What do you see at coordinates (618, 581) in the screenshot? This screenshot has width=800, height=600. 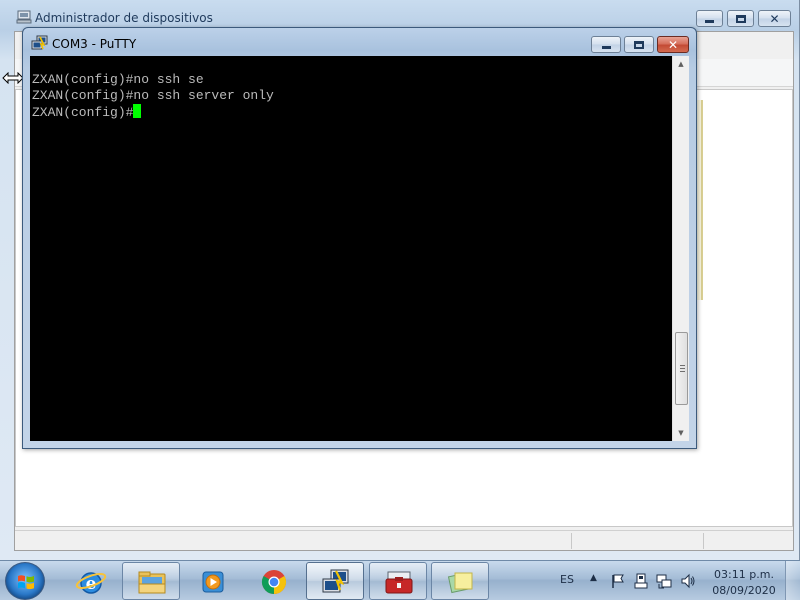 I see `flag-icon` at bounding box center [618, 581].